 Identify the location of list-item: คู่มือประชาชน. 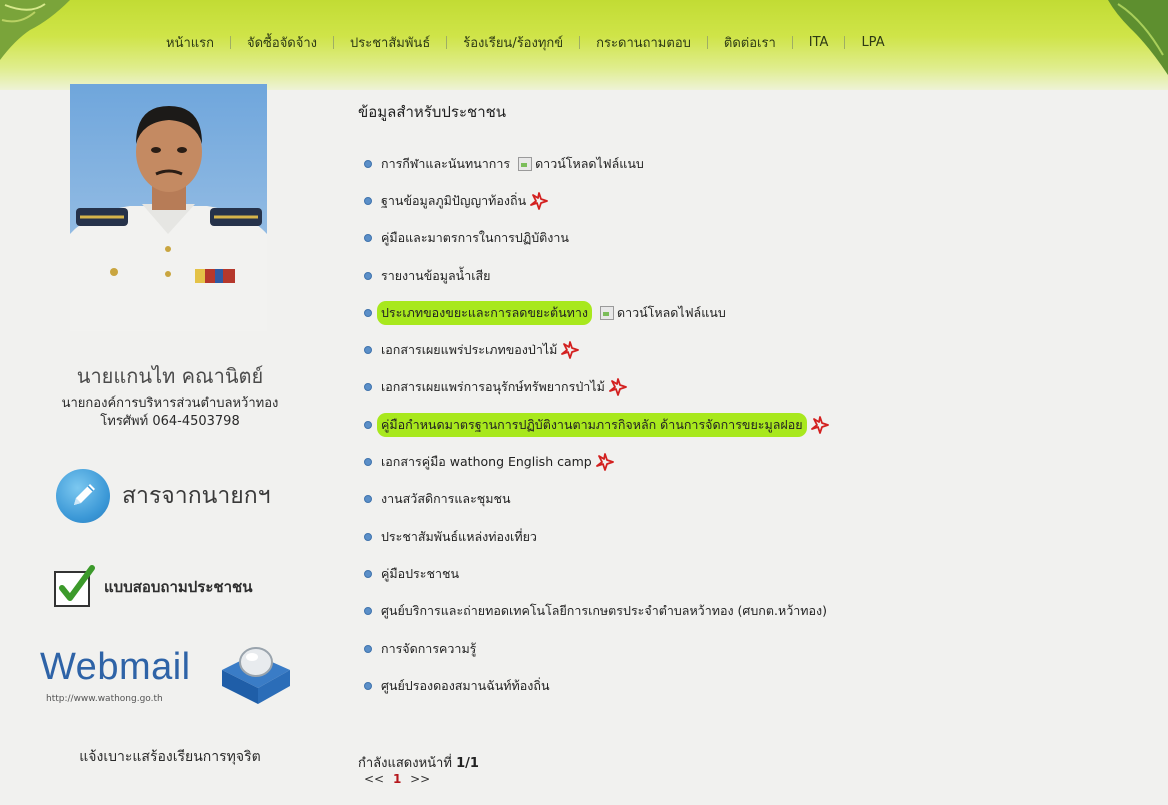
(596, 573).